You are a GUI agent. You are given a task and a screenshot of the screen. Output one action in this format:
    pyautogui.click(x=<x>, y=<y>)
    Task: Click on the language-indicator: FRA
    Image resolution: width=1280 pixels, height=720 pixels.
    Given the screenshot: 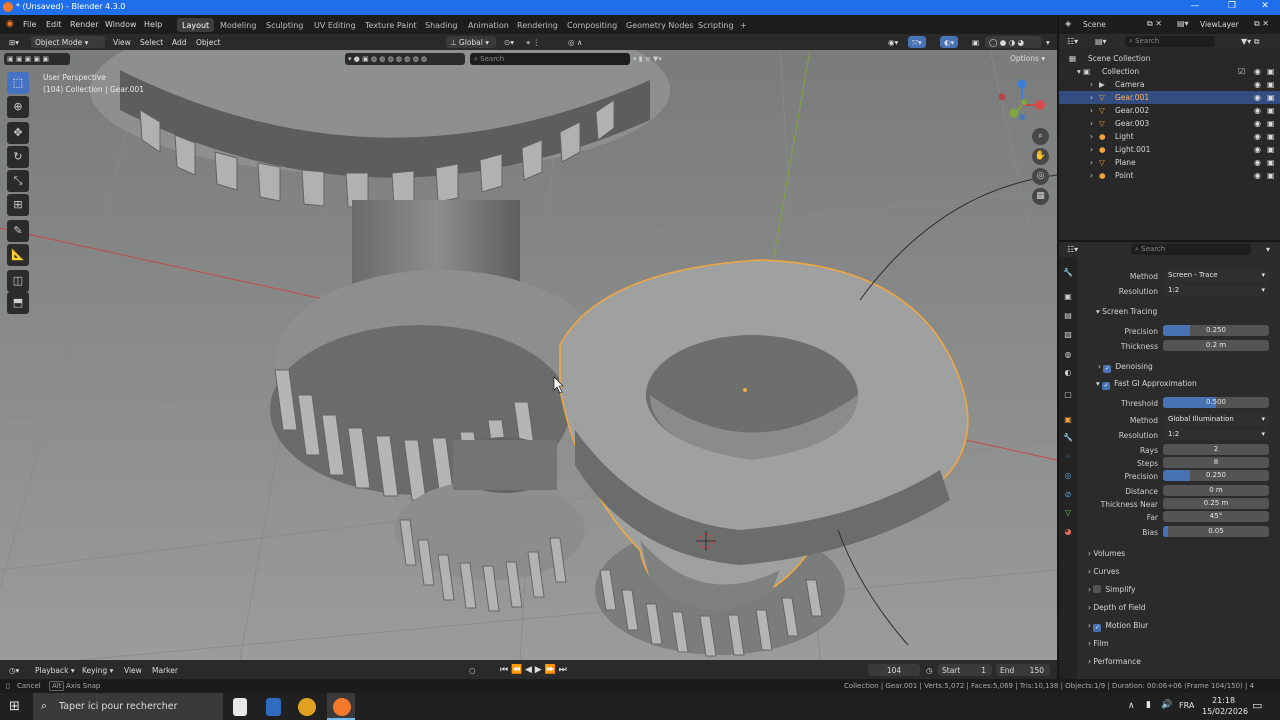 What is the action you would take?
    pyautogui.click(x=1186, y=705)
    